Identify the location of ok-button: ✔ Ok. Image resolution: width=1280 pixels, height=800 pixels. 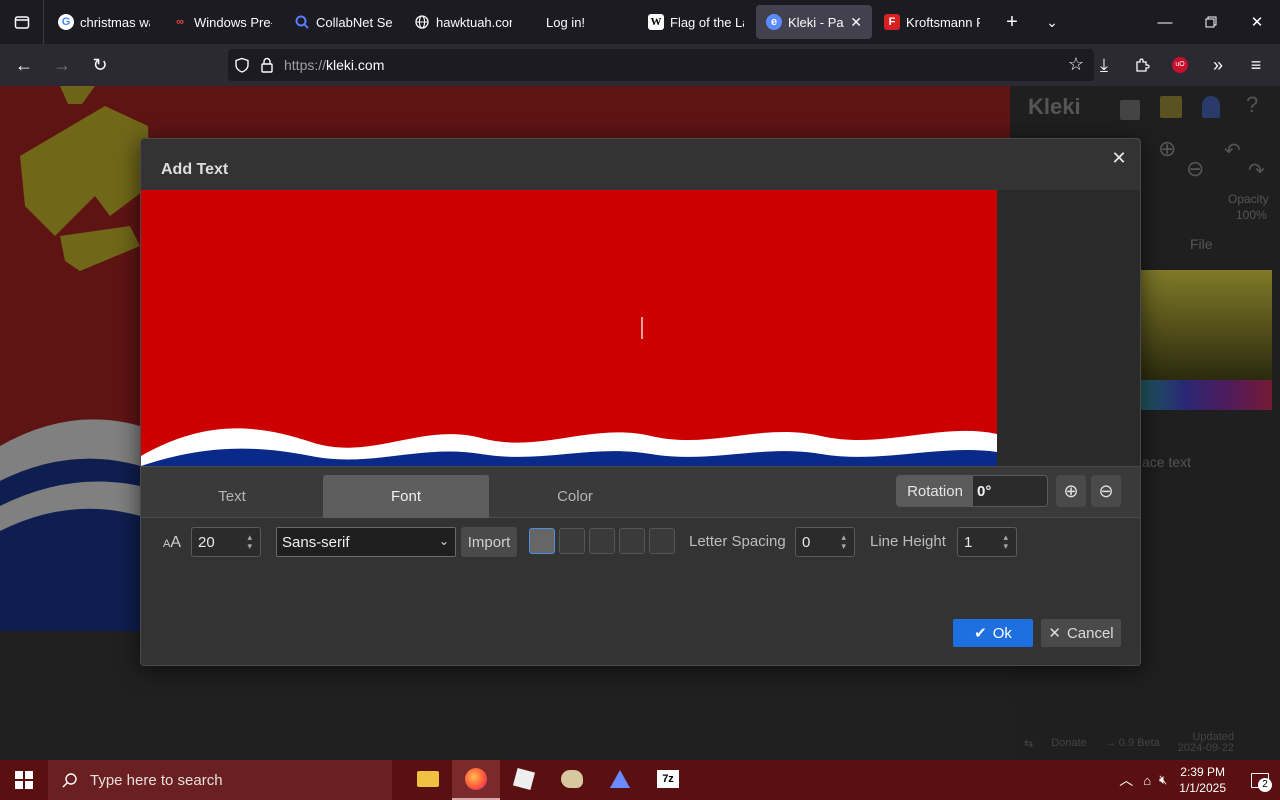
(993, 633).